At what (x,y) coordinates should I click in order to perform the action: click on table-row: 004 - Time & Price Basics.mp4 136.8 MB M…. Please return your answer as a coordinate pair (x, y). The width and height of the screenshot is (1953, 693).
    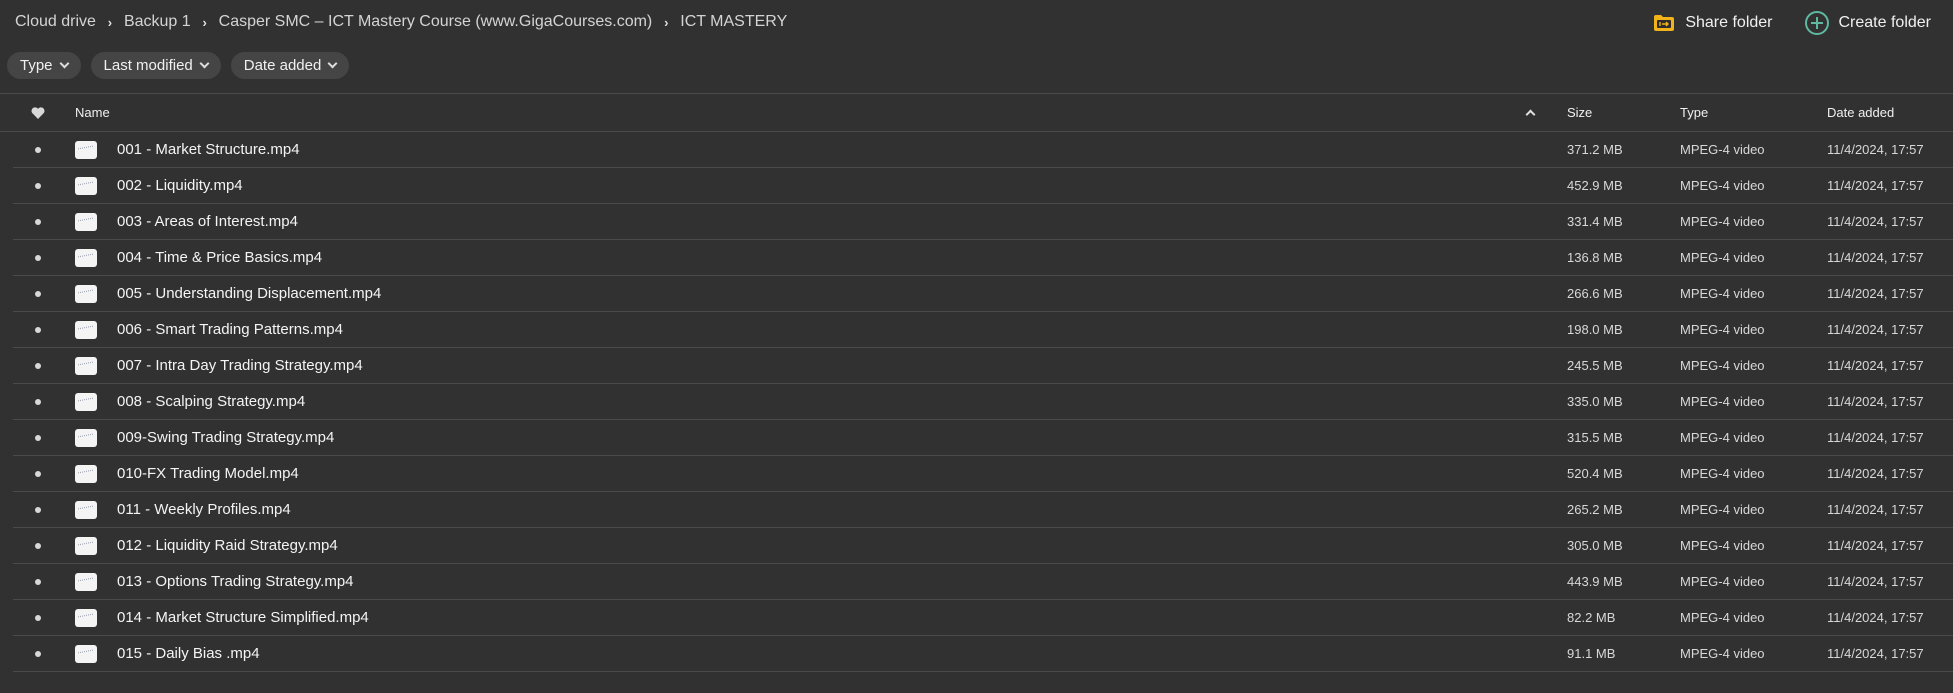
    Looking at the image, I should click on (983, 258).